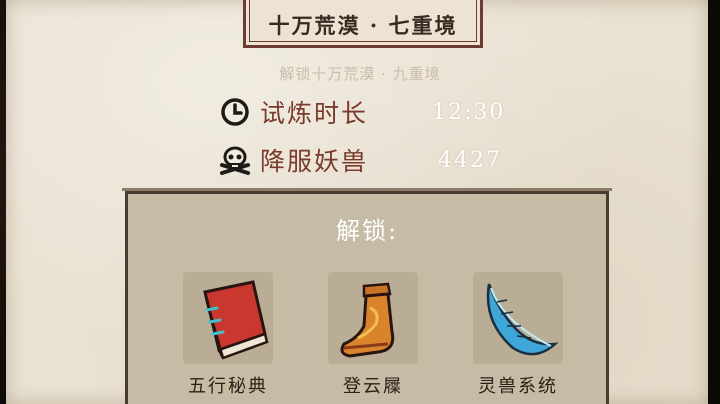 This screenshot has width=720, height=404. I want to click on stat-label-beasts-subdued: 降服妖兽, so click(314, 161).